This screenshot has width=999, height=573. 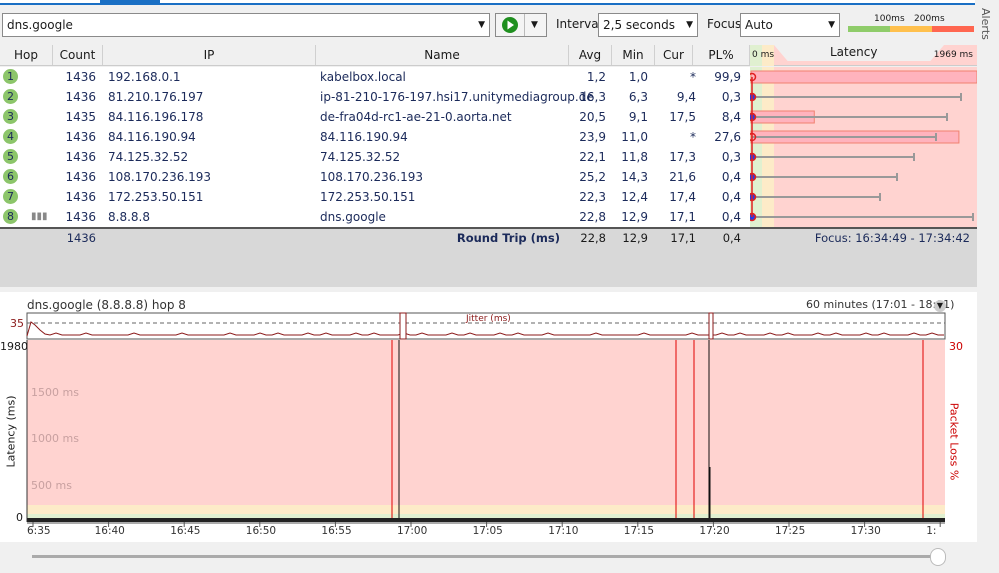 I want to click on hop-name: 74.125.32.52, so click(x=360, y=157).